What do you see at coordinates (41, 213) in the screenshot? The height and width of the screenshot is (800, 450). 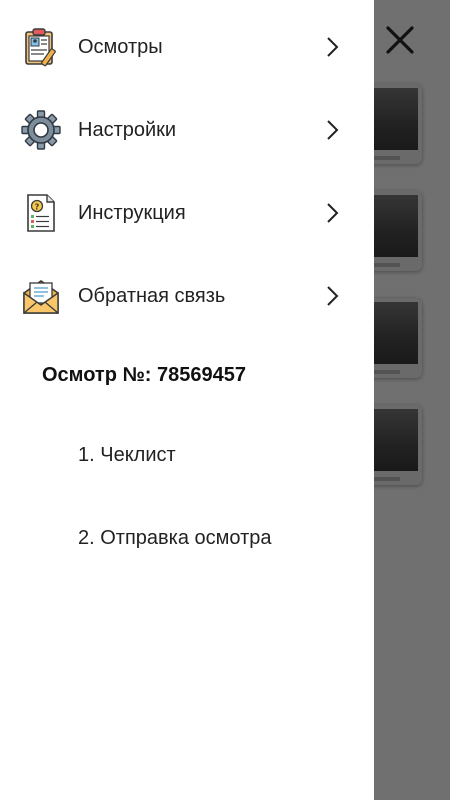 I see `document-question-icon: ?` at bounding box center [41, 213].